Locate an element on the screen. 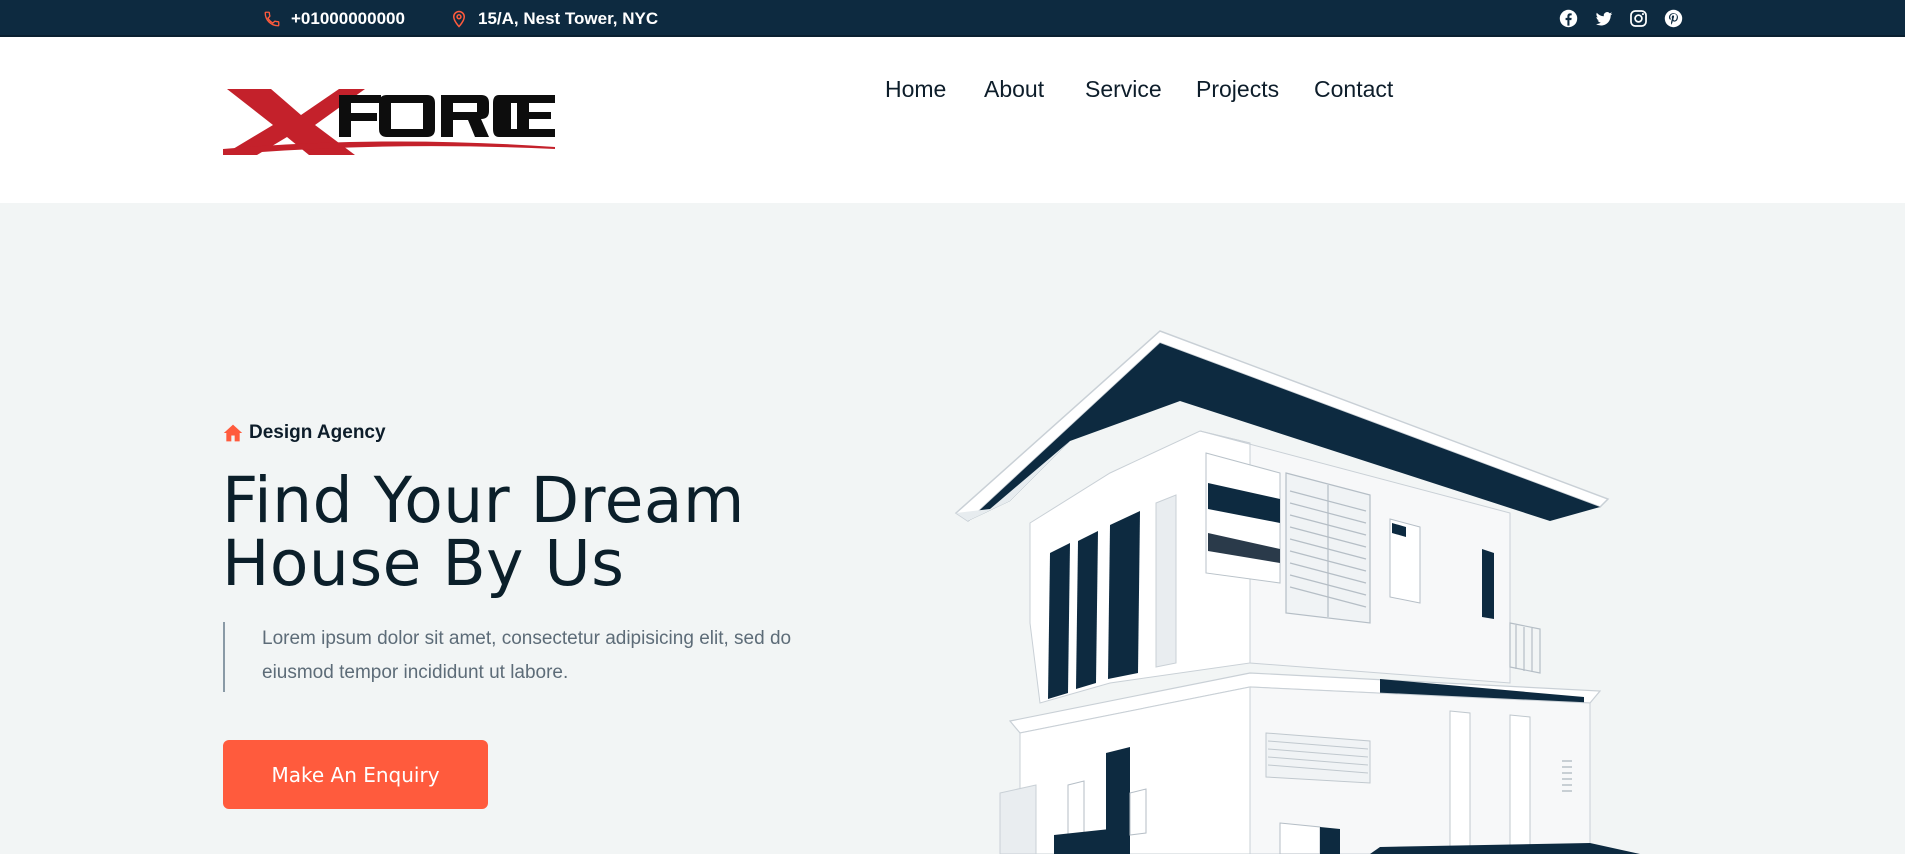 The height and width of the screenshot is (854, 1905). make-enquiry-button: Make An Enquiry is located at coordinates (355, 774).